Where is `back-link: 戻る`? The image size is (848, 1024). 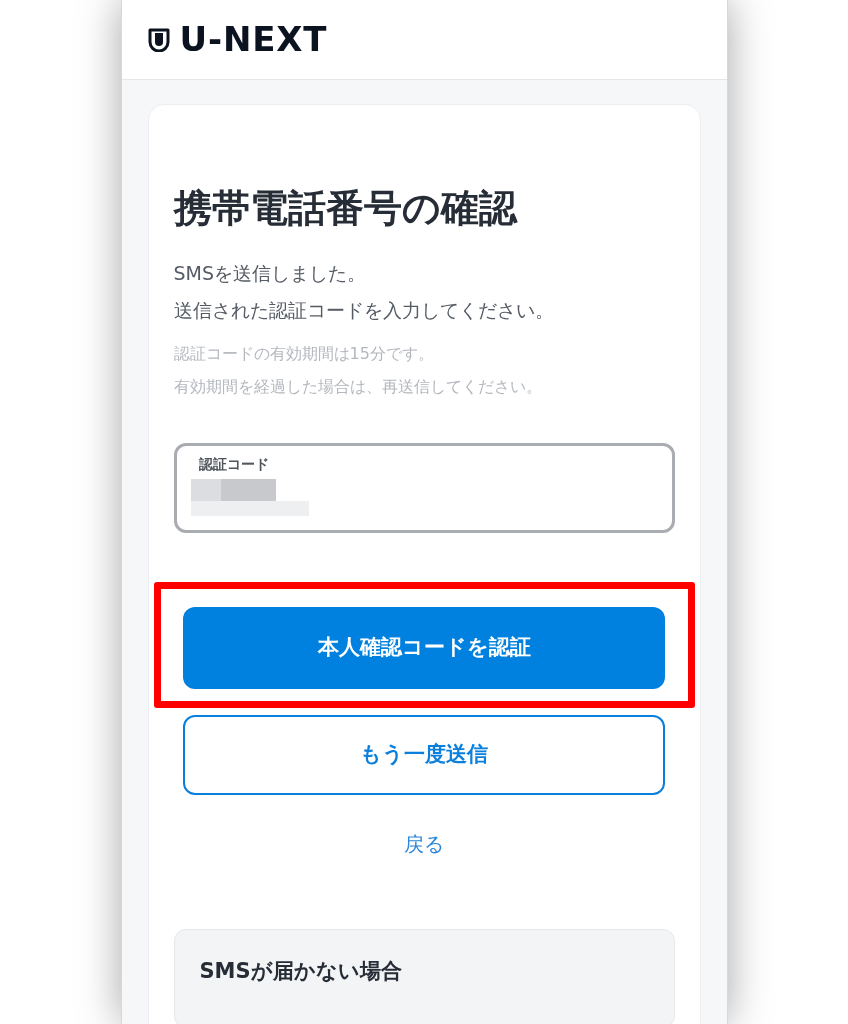
back-link: 戻る is located at coordinates (424, 843).